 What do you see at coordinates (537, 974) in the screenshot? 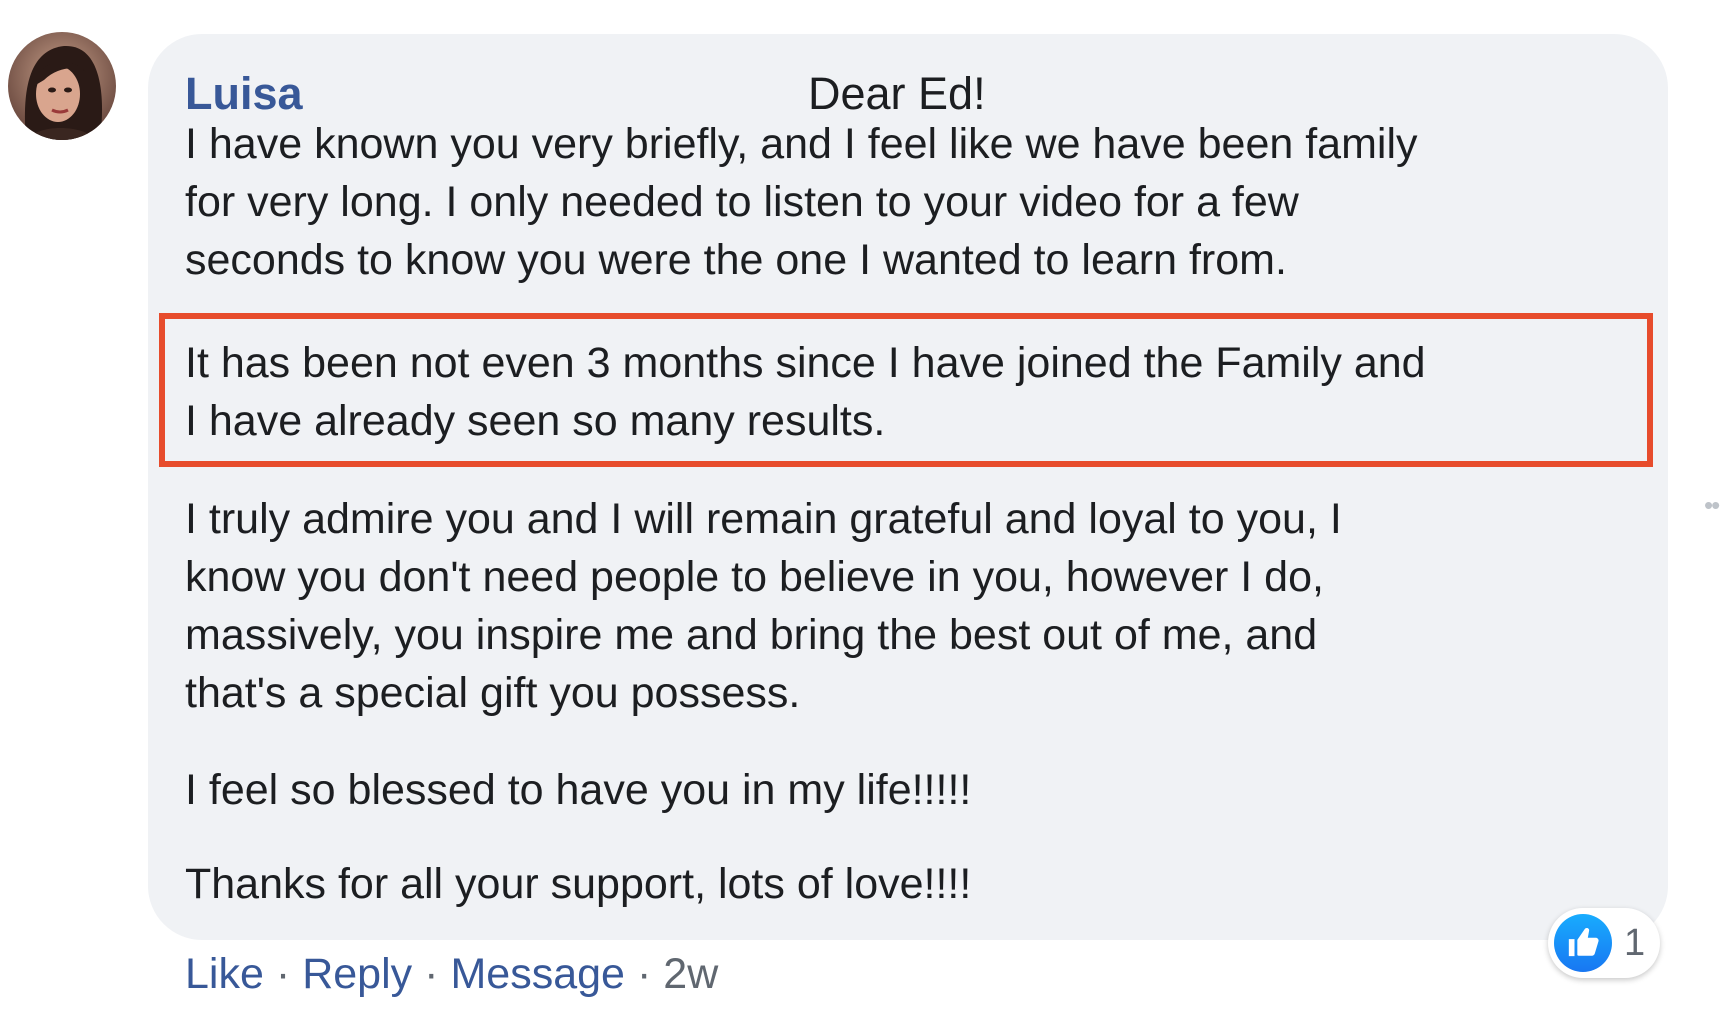
I see `message-link: Message` at bounding box center [537, 974].